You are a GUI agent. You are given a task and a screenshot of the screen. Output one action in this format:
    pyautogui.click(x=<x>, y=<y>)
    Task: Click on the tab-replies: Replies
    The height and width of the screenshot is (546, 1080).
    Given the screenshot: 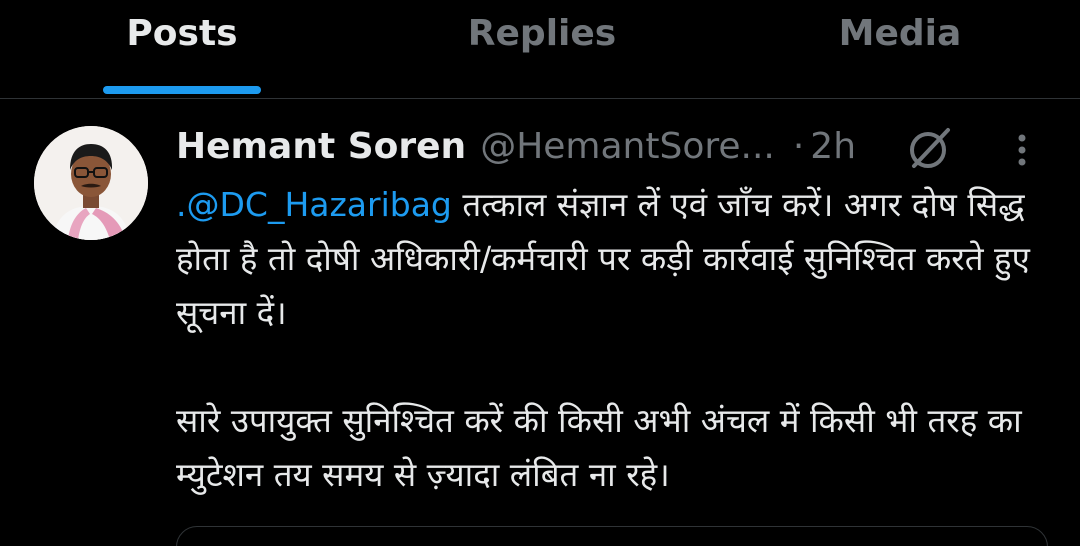 What is the action you would take?
    pyautogui.click(x=542, y=49)
    